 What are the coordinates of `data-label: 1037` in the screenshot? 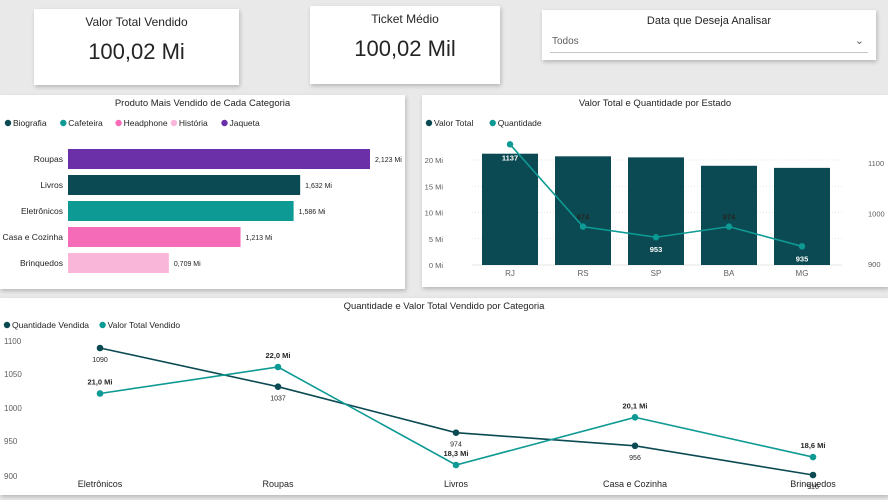 It's located at (278, 399).